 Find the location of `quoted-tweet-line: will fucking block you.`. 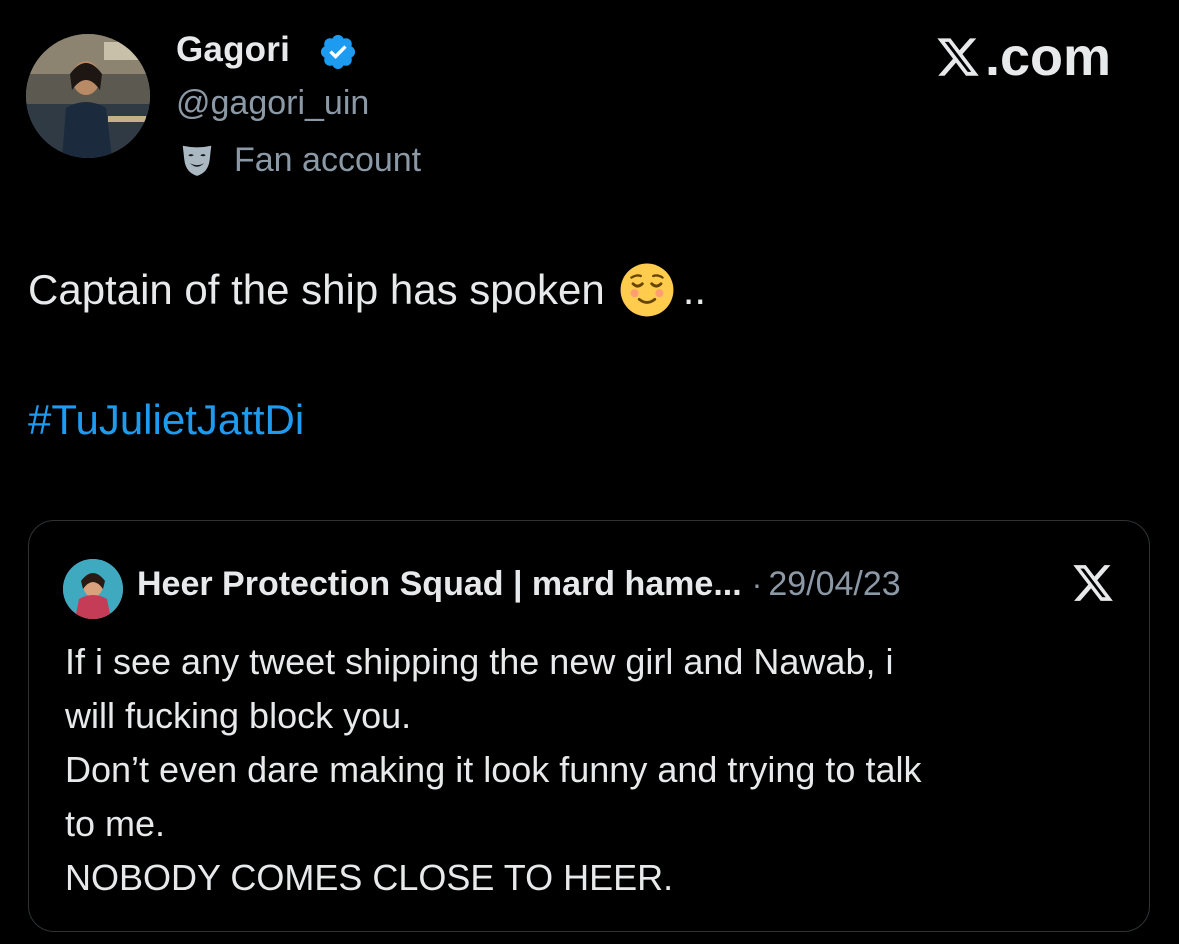

quoted-tweet-line: will fucking block you. is located at coordinates (238, 715).